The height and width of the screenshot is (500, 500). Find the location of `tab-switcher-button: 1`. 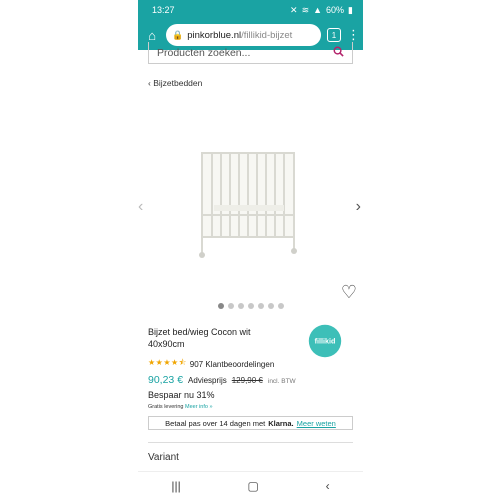

tab-switcher-button: 1 is located at coordinates (334, 35).